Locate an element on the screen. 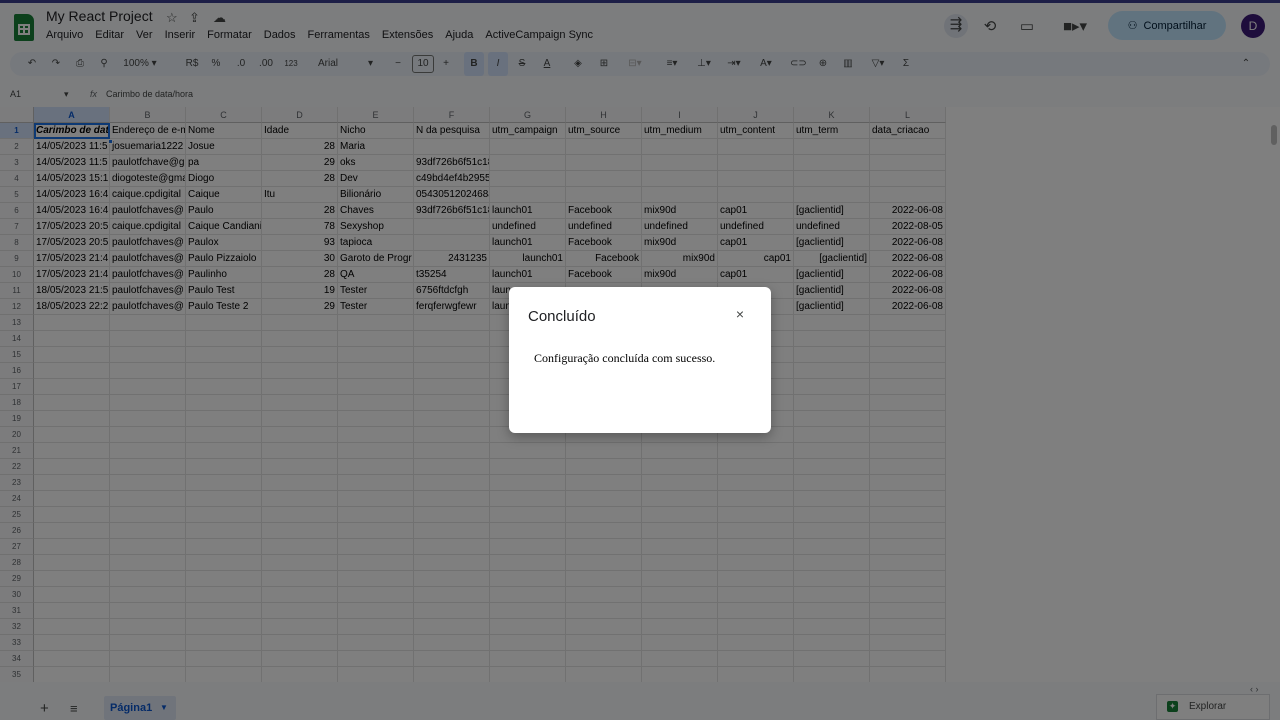 Image resolution: width=1280 pixels, height=720 pixels. close-icon: × is located at coordinates (740, 314).